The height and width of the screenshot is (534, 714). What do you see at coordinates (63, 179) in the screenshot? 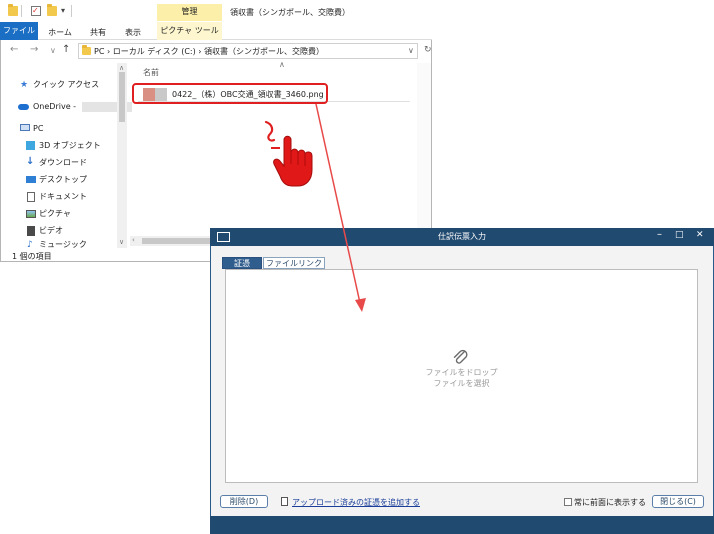
I see `nav-item-label: デスクトップ` at bounding box center [63, 179].